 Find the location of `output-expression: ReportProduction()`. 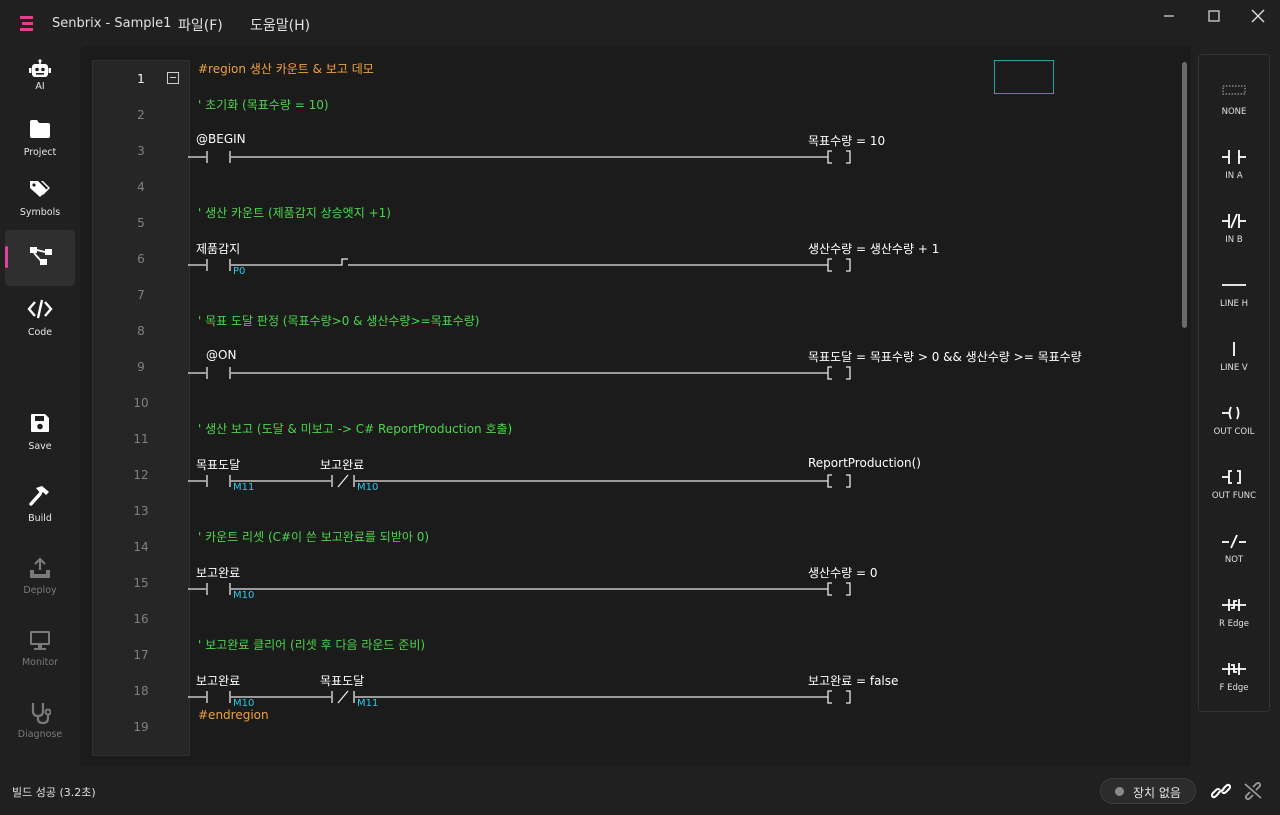

output-expression: ReportProduction() is located at coordinates (864, 463).